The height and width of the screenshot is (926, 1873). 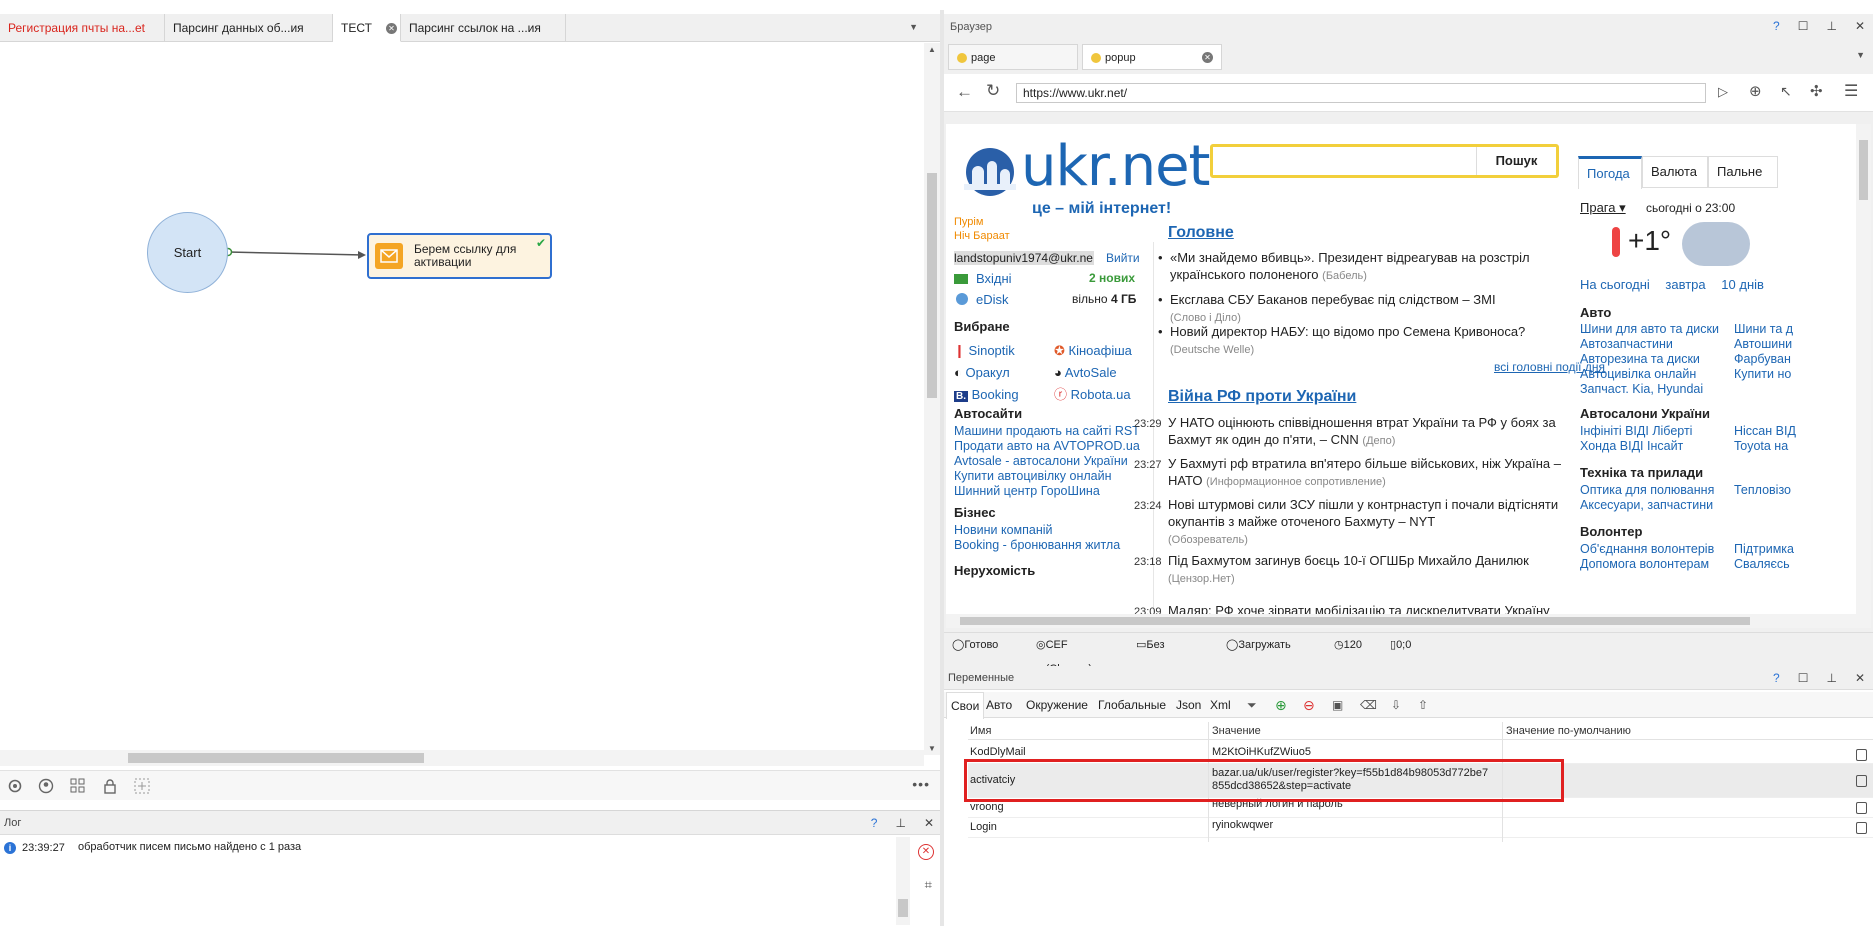 What do you see at coordinates (1647, 564) in the screenshot?
I see `volunteer-link: Допомога волонтерам` at bounding box center [1647, 564].